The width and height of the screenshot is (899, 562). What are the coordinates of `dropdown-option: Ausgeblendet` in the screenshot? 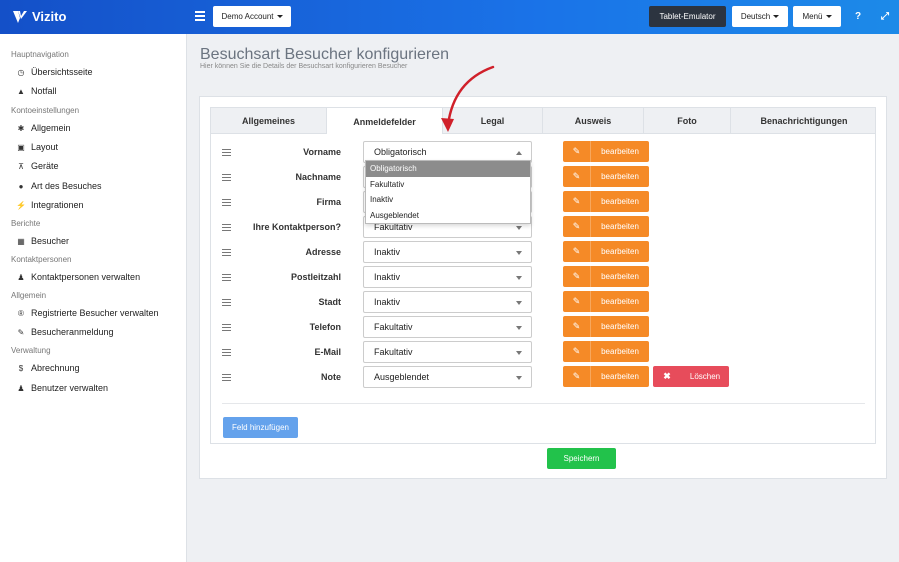 It's located at (448, 216).